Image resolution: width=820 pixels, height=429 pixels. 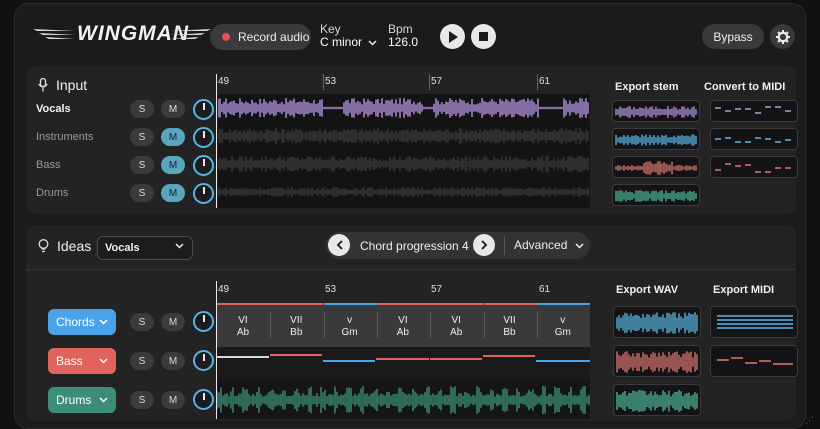 I want to click on bar-marker: 61, so click(x=545, y=81).